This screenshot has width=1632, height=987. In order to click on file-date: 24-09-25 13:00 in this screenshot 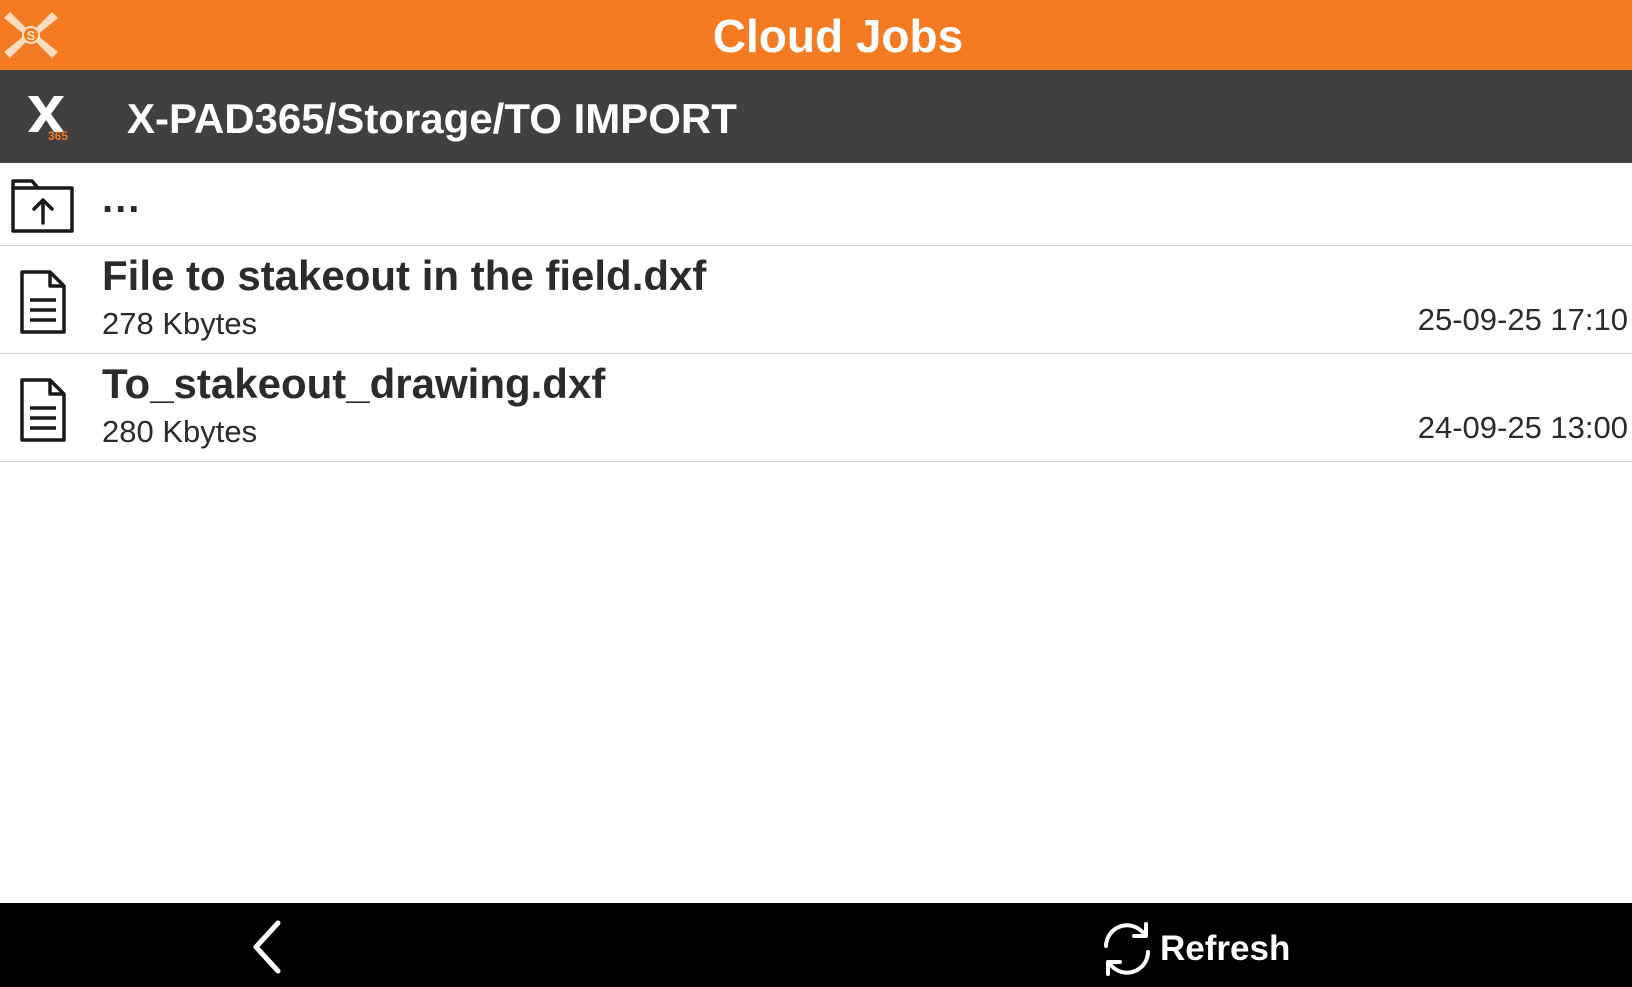, I will do `click(1522, 427)`.